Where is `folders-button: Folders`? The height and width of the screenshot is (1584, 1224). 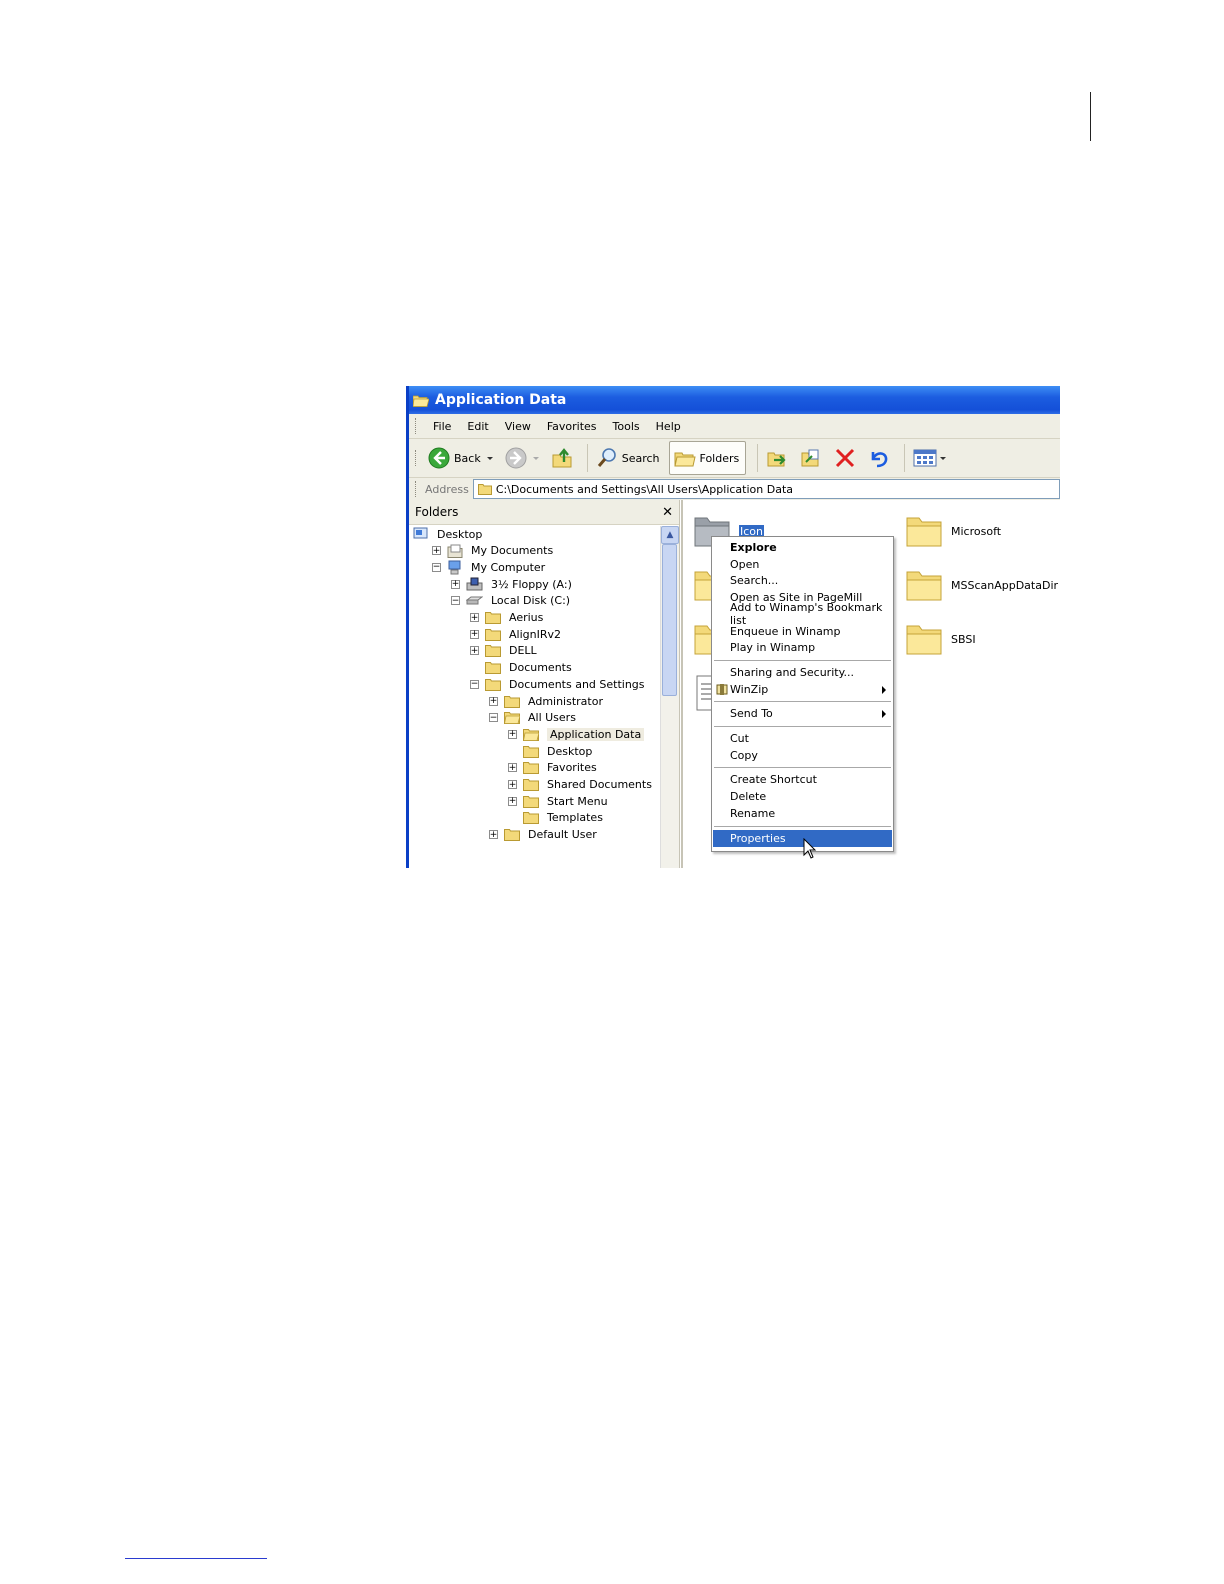 folders-button: Folders is located at coordinates (707, 458).